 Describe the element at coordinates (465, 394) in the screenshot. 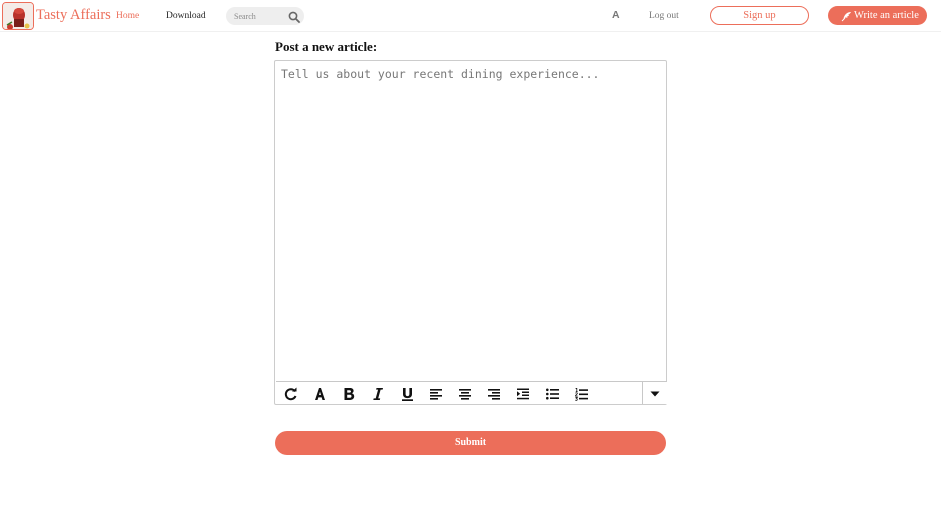

I see `align-center-icon` at that location.